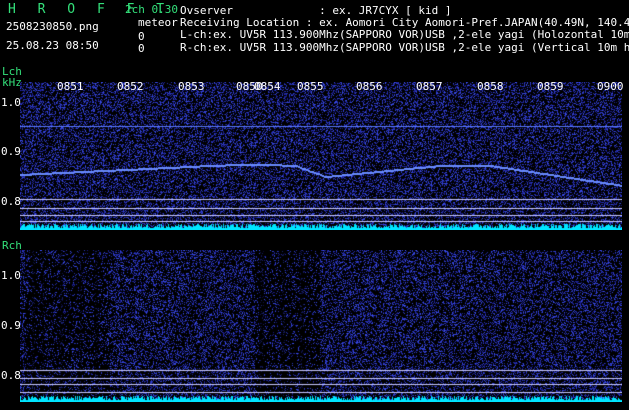 This screenshot has height=410, width=629. Describe the element at coordinates (52, 26) in the screenshot. I see `filename: 2508230850.png` at that location.